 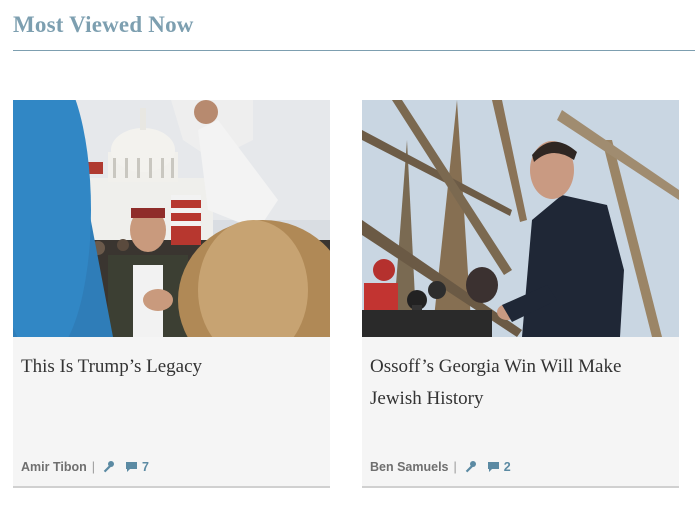 I want to click on comment-count: 2, so click(x=507, y=467).